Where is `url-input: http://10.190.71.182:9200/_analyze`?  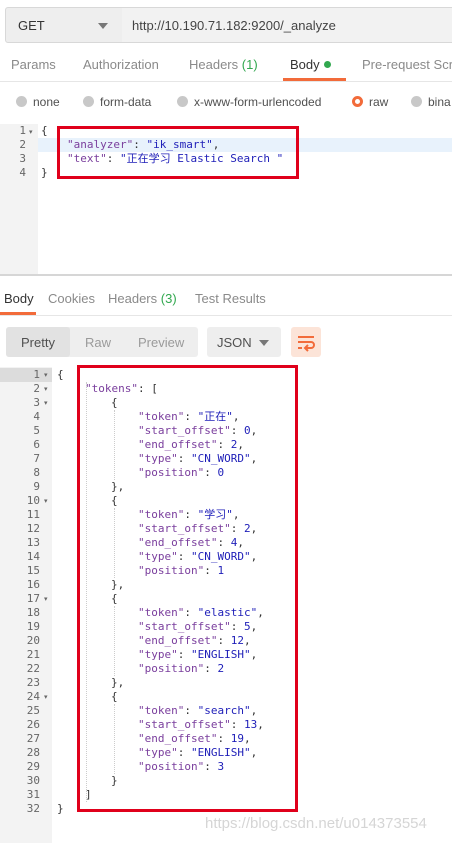 url-input: http://10.190.71.182:9200/_analyze is located at coordinates (287, 25).